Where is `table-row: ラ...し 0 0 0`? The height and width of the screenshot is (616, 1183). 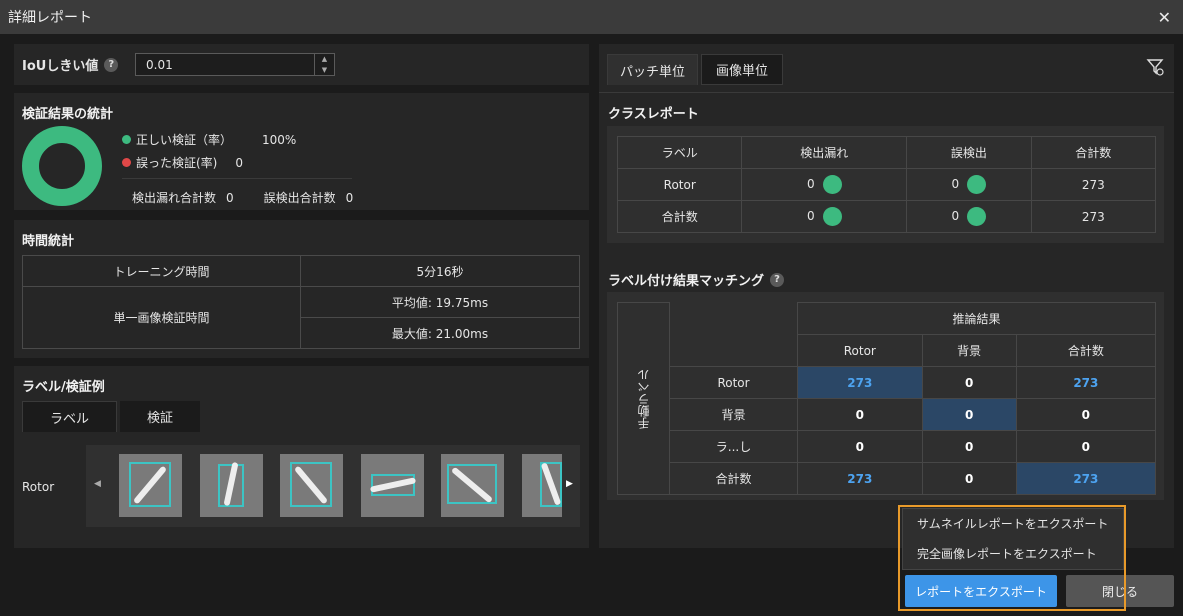
table-row: ラ...し 0 0 0 is located at coordinates (887, 446).